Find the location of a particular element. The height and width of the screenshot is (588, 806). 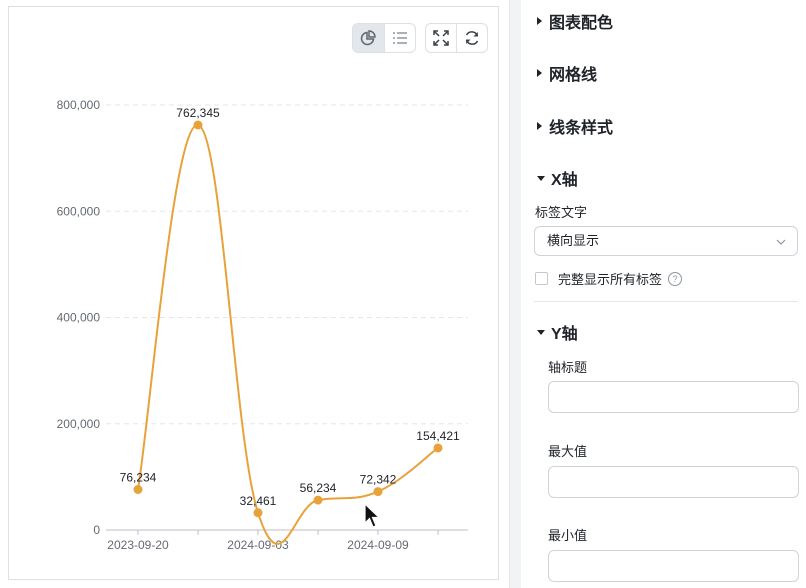

data-label: 56,234 is located at coordinates (318, 488).